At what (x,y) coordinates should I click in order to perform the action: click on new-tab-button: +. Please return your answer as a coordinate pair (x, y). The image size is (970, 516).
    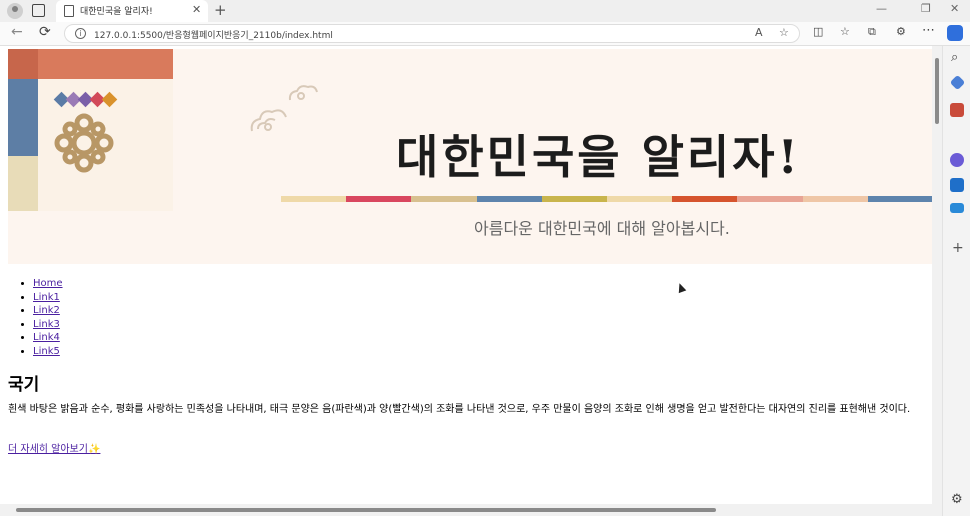
    Looking at the image, I should click on (220, 10).